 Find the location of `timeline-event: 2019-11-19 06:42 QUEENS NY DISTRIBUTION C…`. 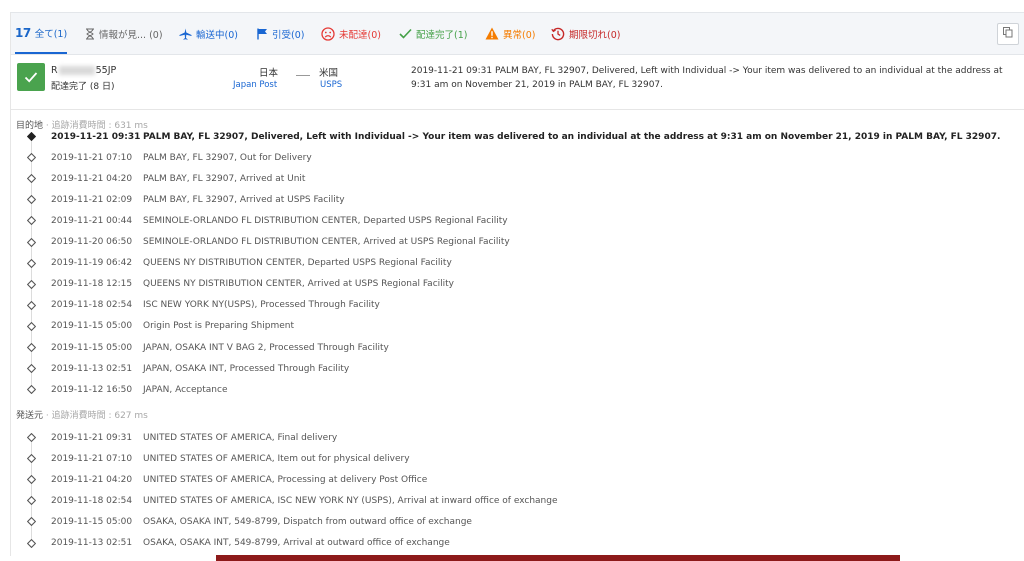

timeline-event: 2019-11-19 06:42 QUEENS NY DISTRIBUTION C… is located at coordinates (517, 267).